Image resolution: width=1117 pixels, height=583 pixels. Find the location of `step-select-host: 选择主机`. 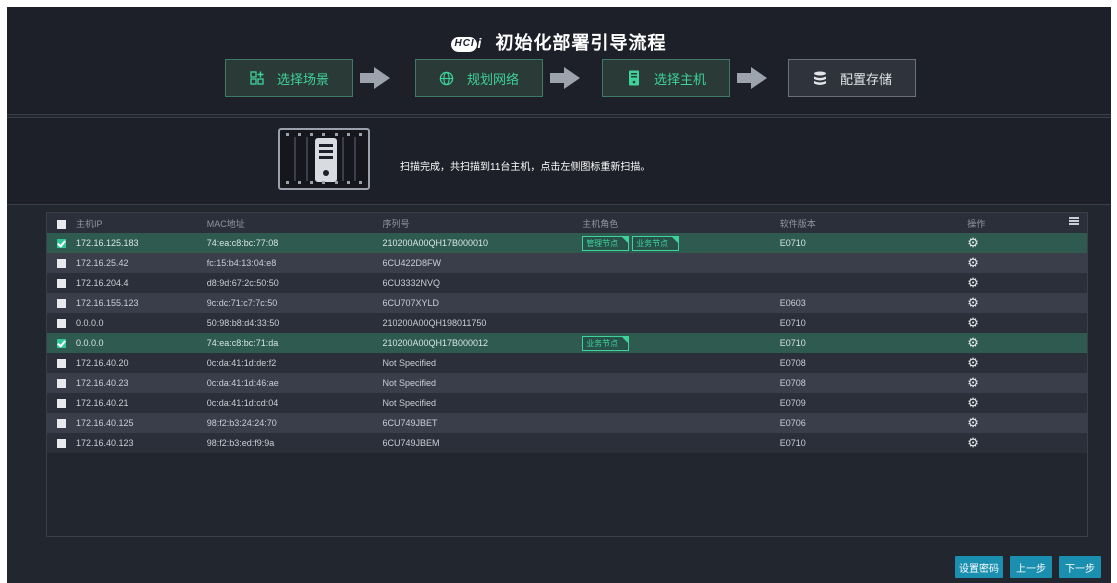

step-select-host: 选择主机 is located at coordinates (666, 78).